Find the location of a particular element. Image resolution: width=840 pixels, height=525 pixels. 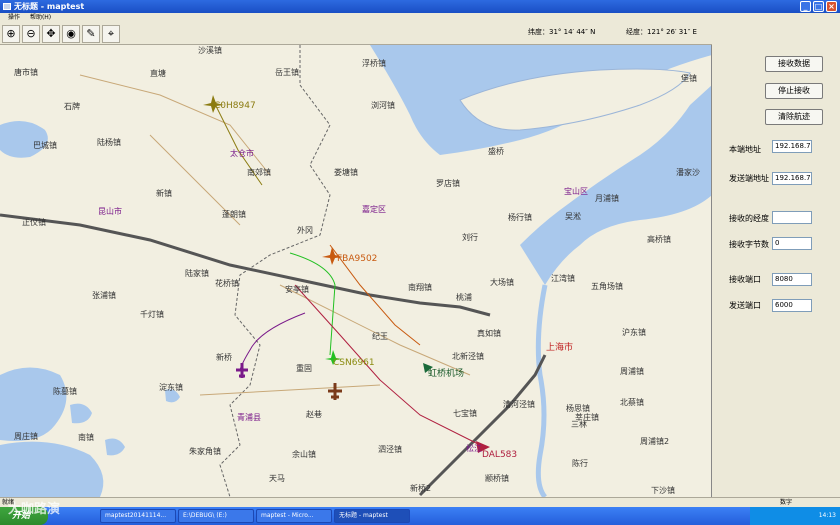

town-label: 新桥 is located at coordinates (224, 357).